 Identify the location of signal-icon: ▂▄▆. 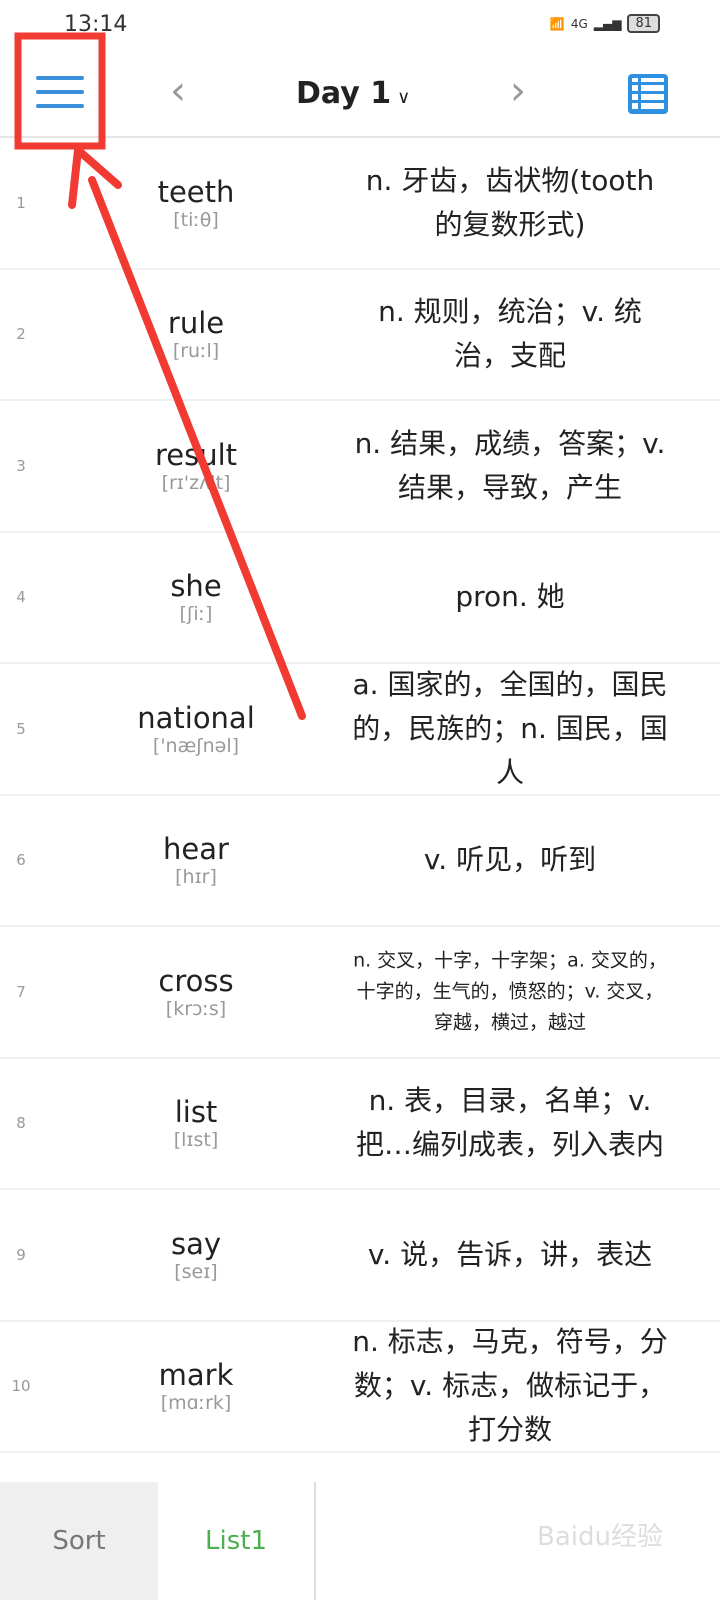
(607, 23).